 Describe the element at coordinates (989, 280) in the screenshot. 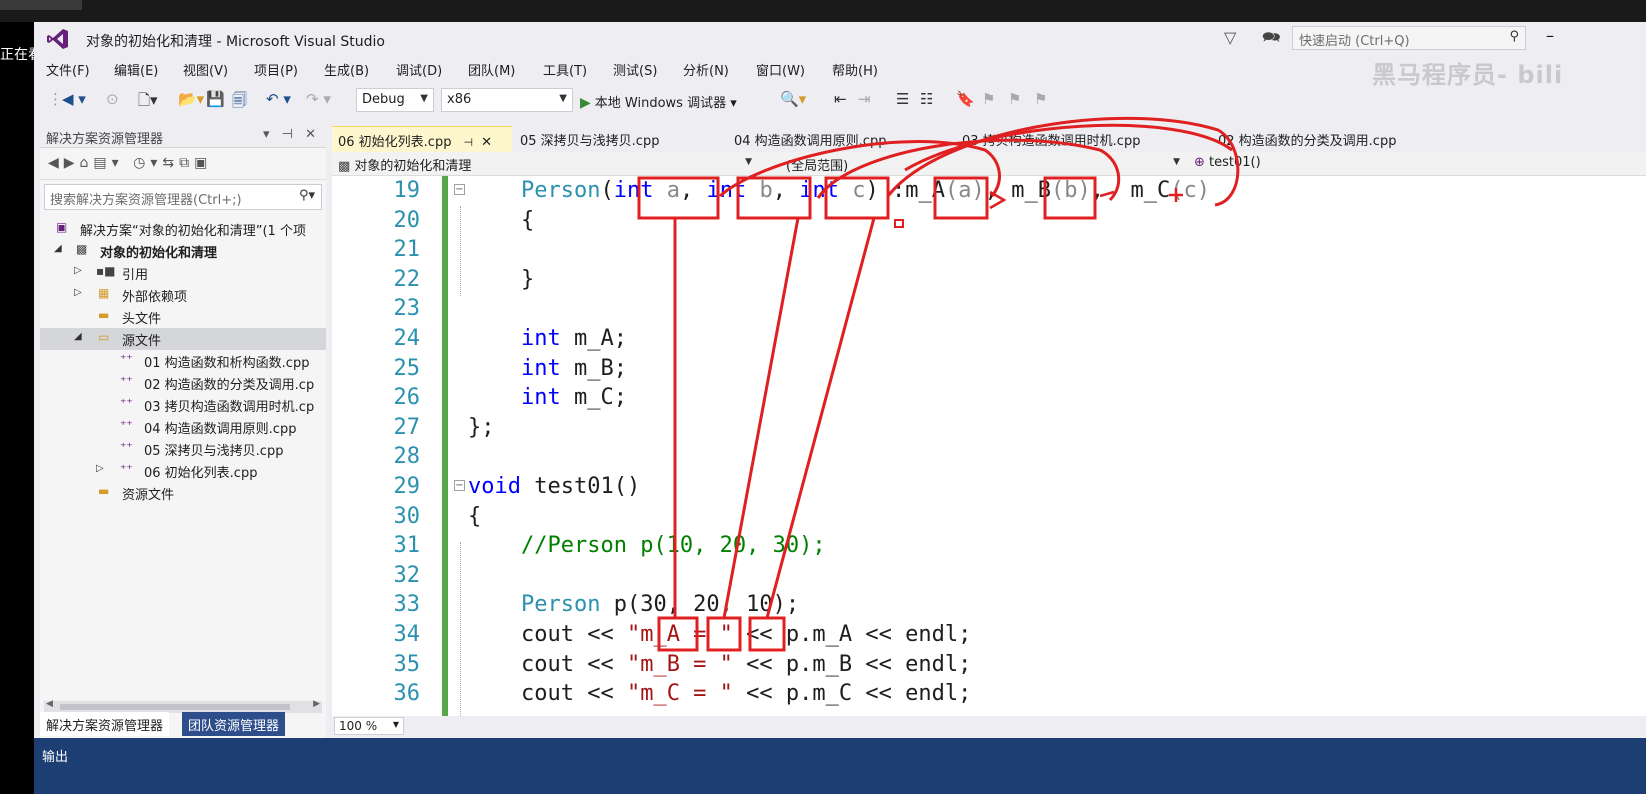

I see `code-line: 22 }` at that location.